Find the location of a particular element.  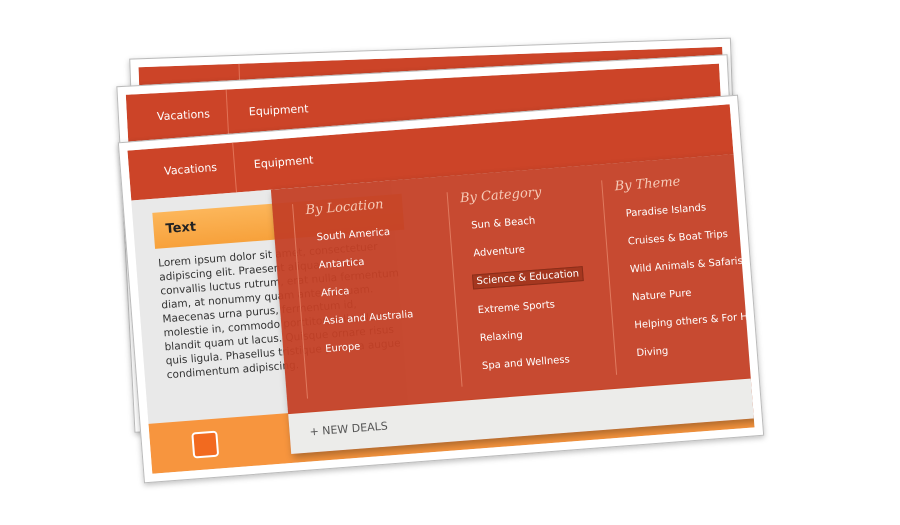

menu-item: Cruises & Boat Trips is located at coordinates (677, 238).